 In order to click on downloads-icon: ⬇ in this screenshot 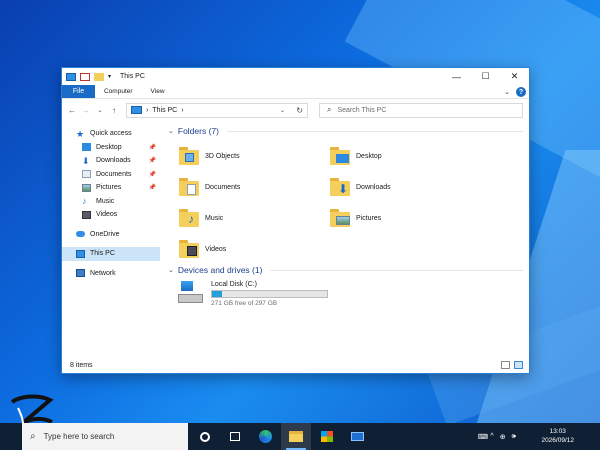, I will do `click(86, 160)`.